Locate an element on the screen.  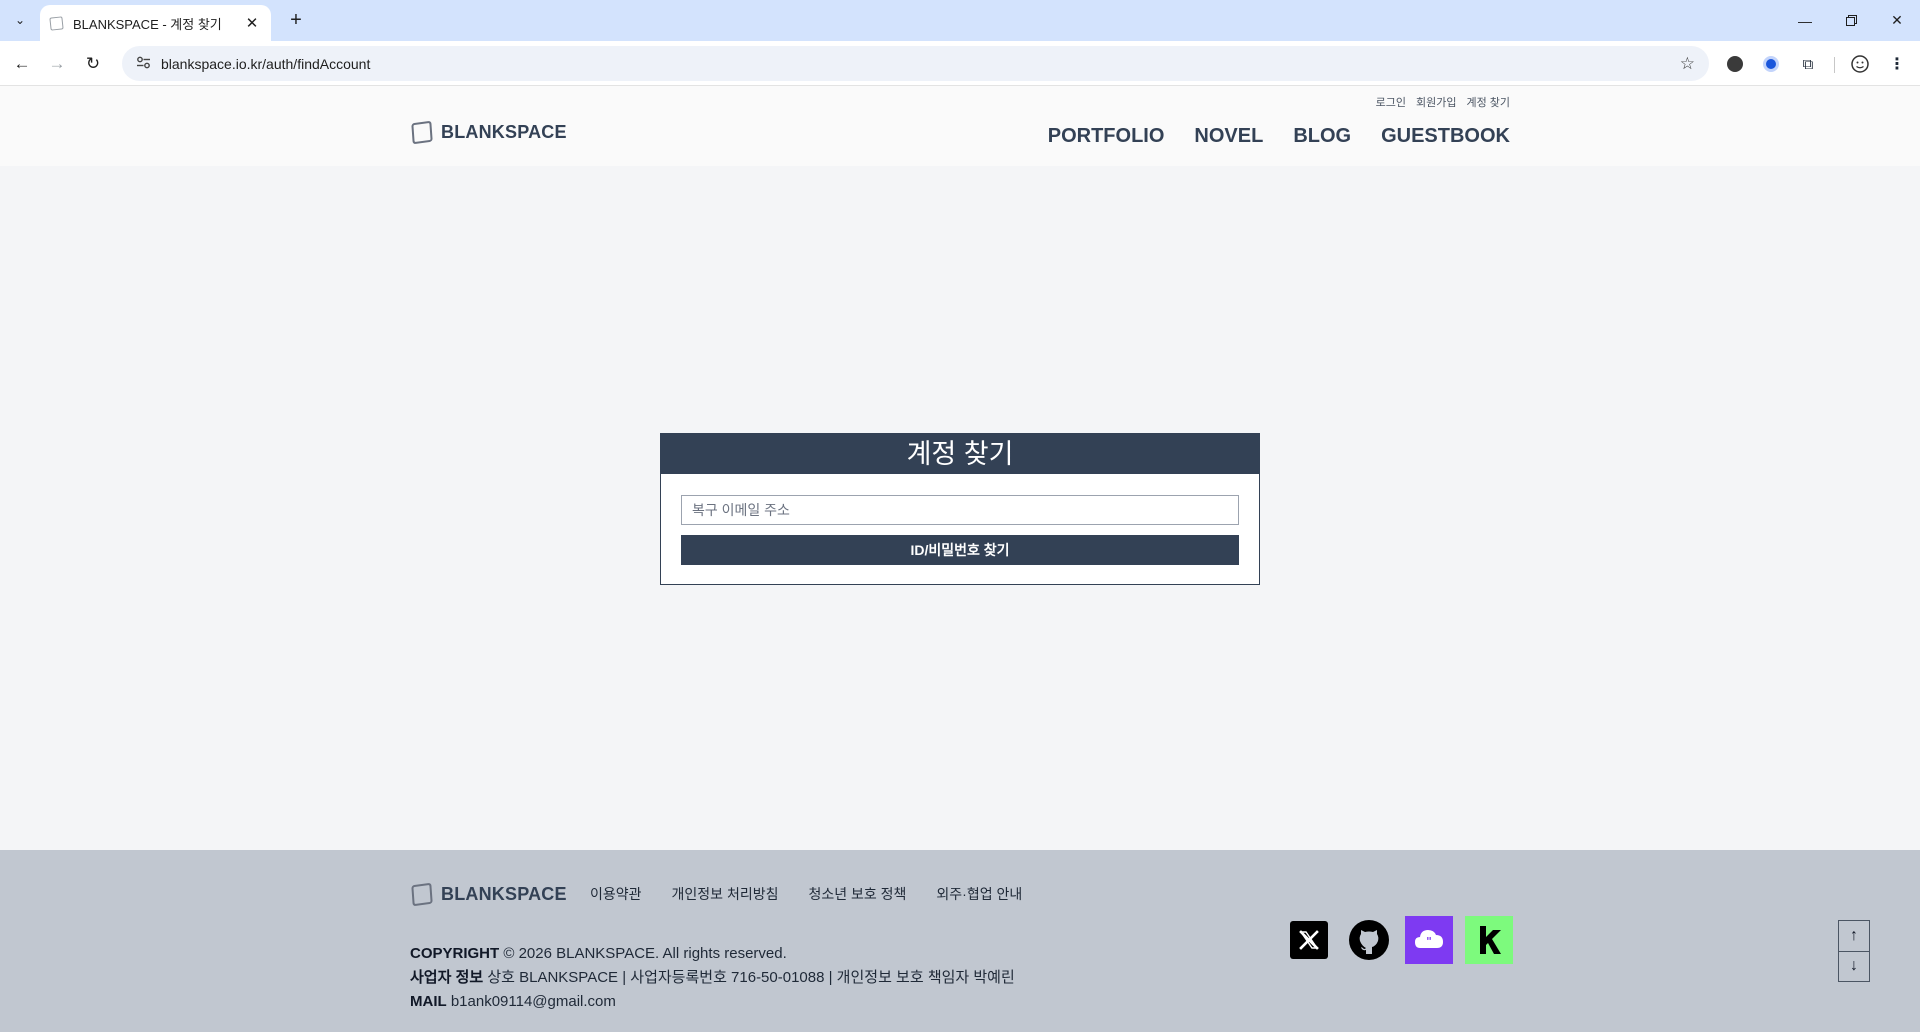
reload-button: ↻ is located at coordinates (93, 64).